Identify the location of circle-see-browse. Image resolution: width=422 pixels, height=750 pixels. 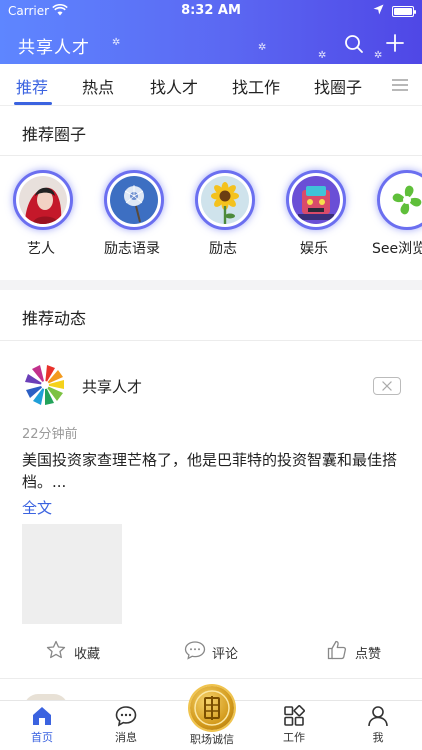
(399, 200).